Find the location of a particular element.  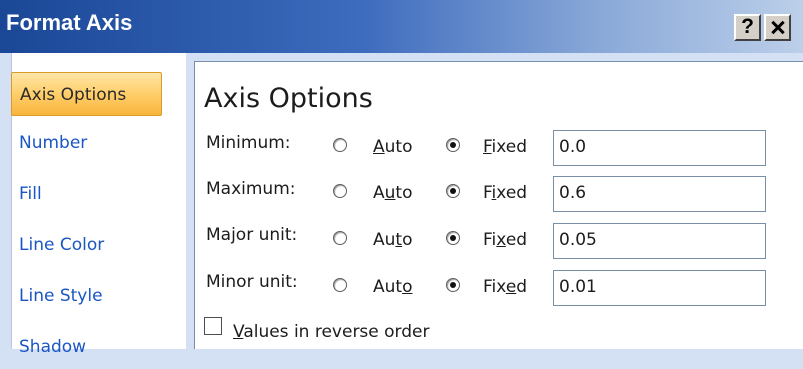

minimum-fixed-label: Fixed is located at coordinates (505, 147).